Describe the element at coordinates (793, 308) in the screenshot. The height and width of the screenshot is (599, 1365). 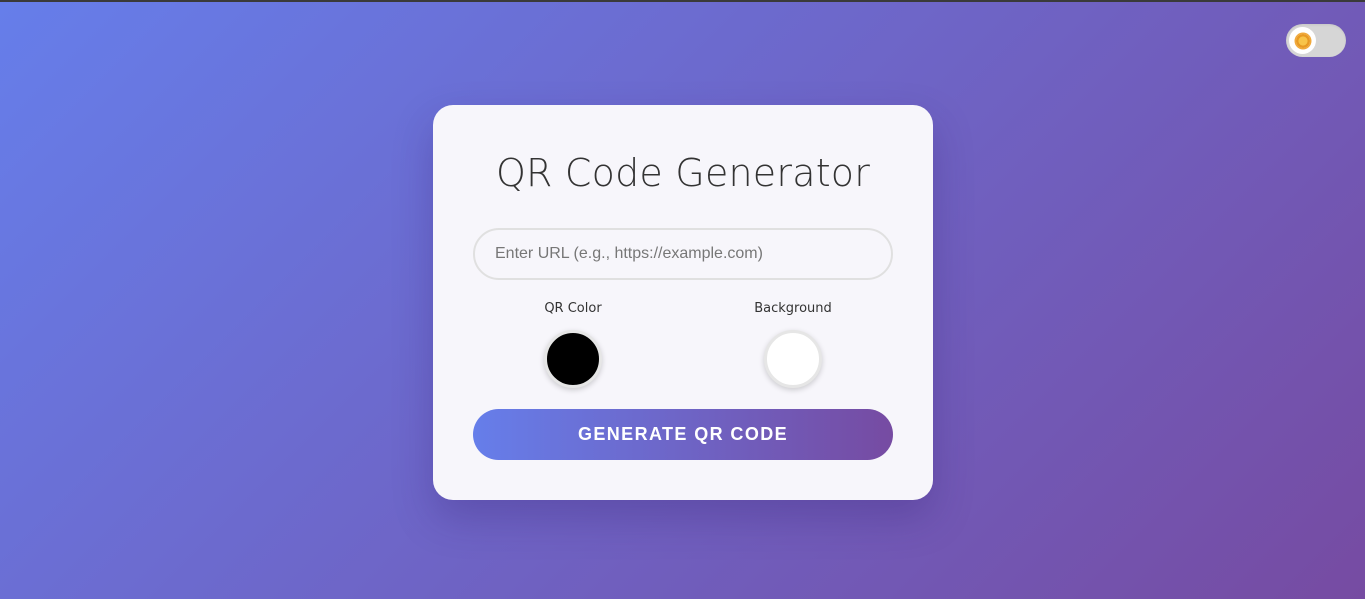
I see `background-color-label: Background` at that location.